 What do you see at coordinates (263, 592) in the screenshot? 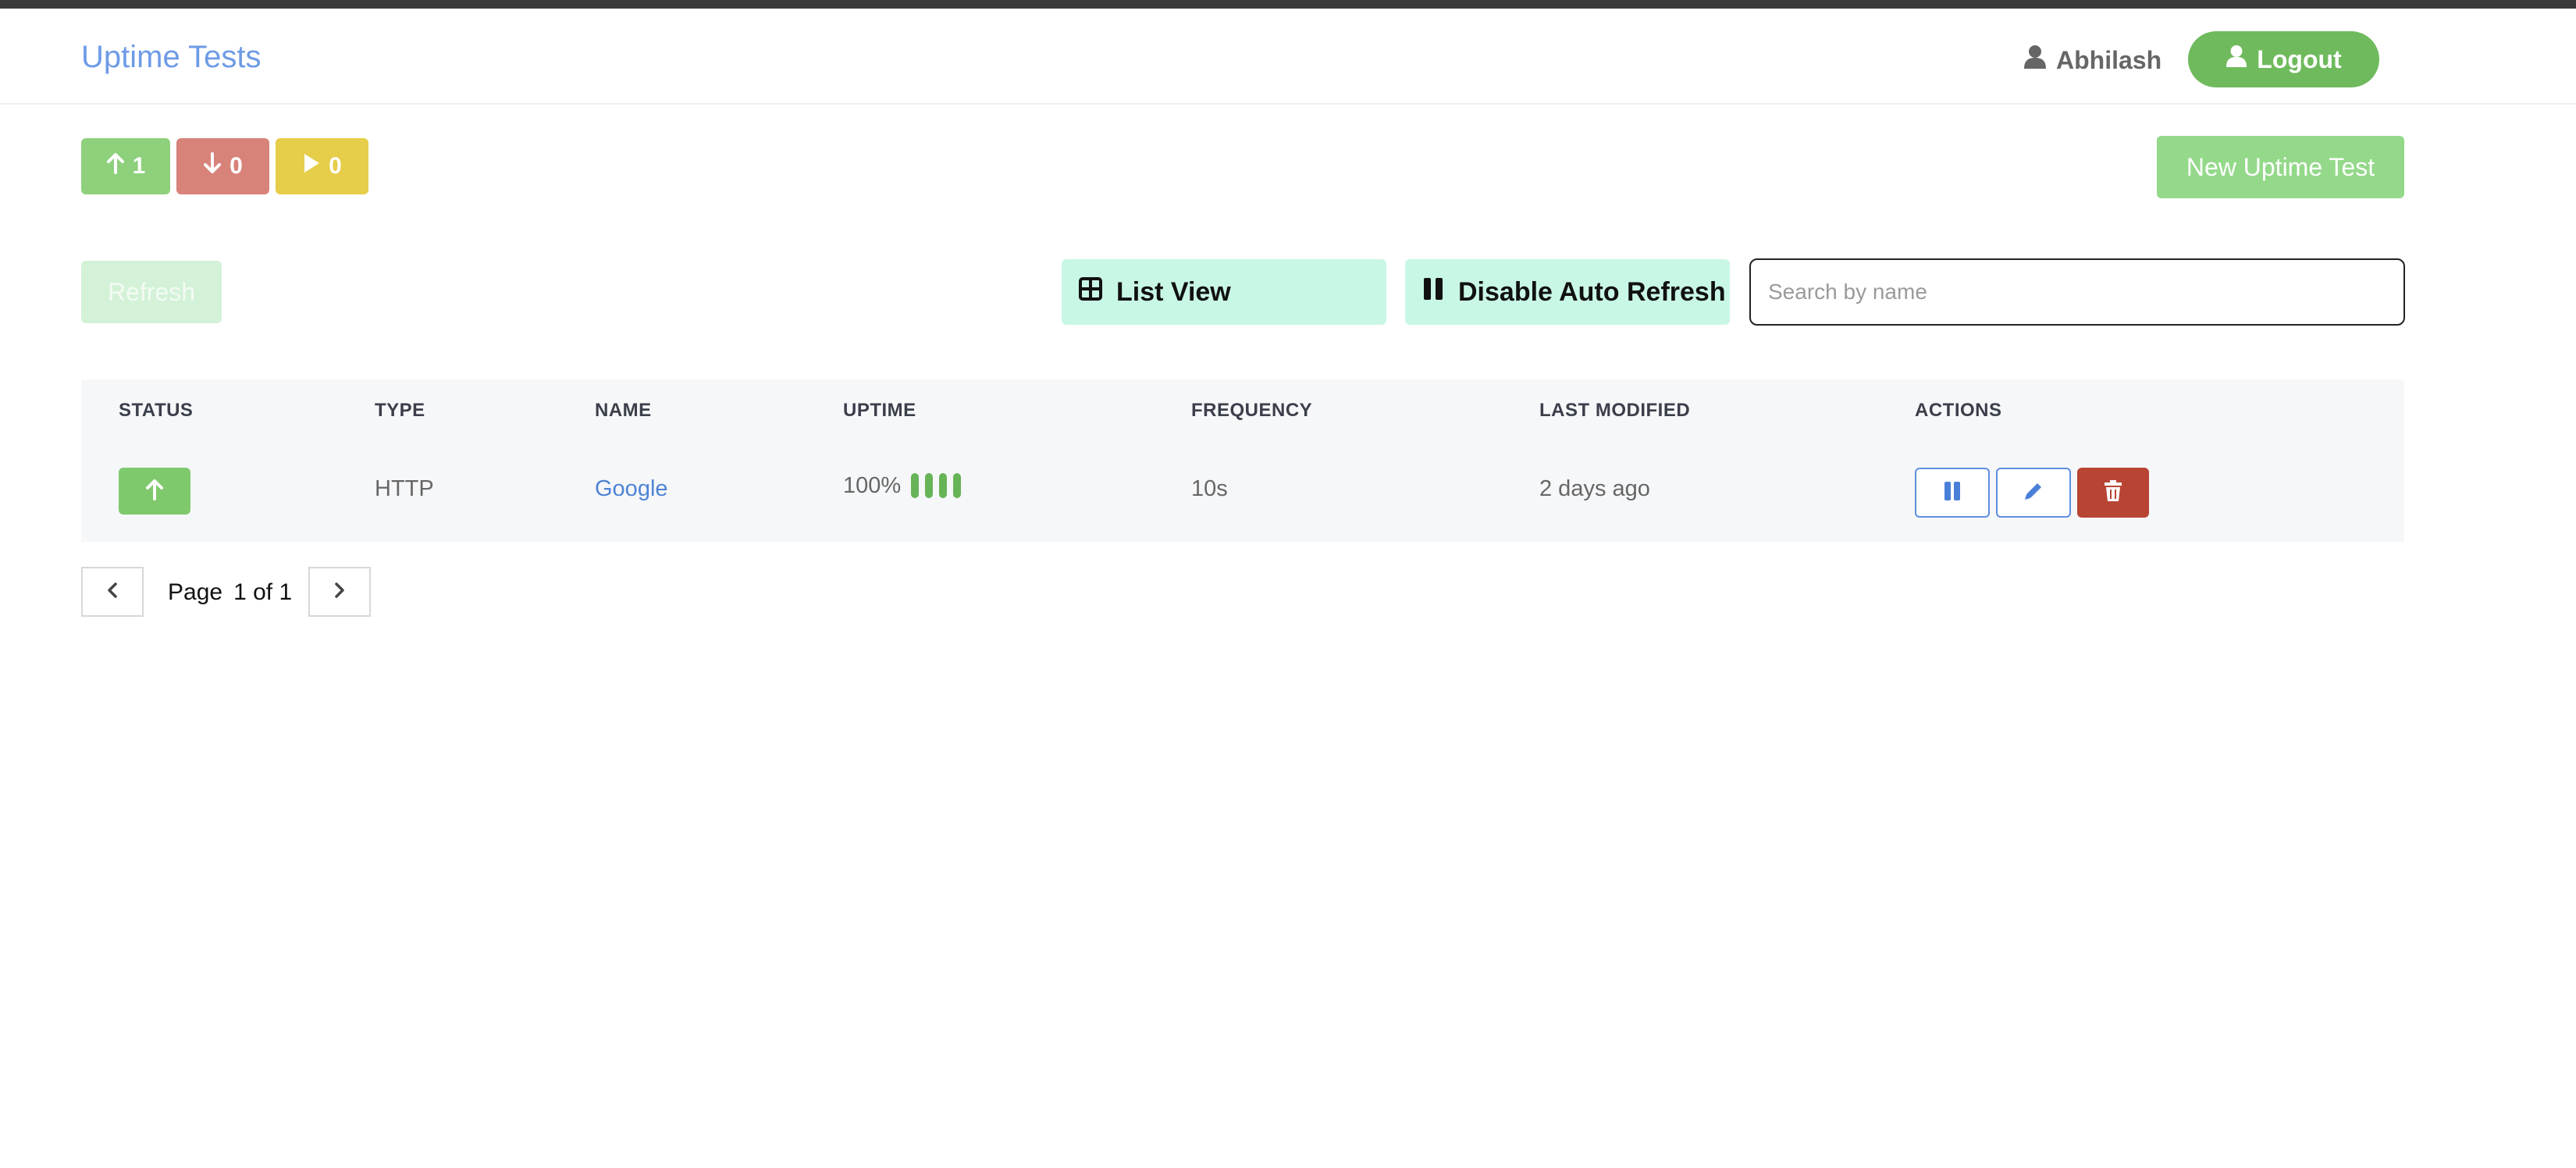
I see `page-value: 1 of 1` at bounding box center [263, 592].